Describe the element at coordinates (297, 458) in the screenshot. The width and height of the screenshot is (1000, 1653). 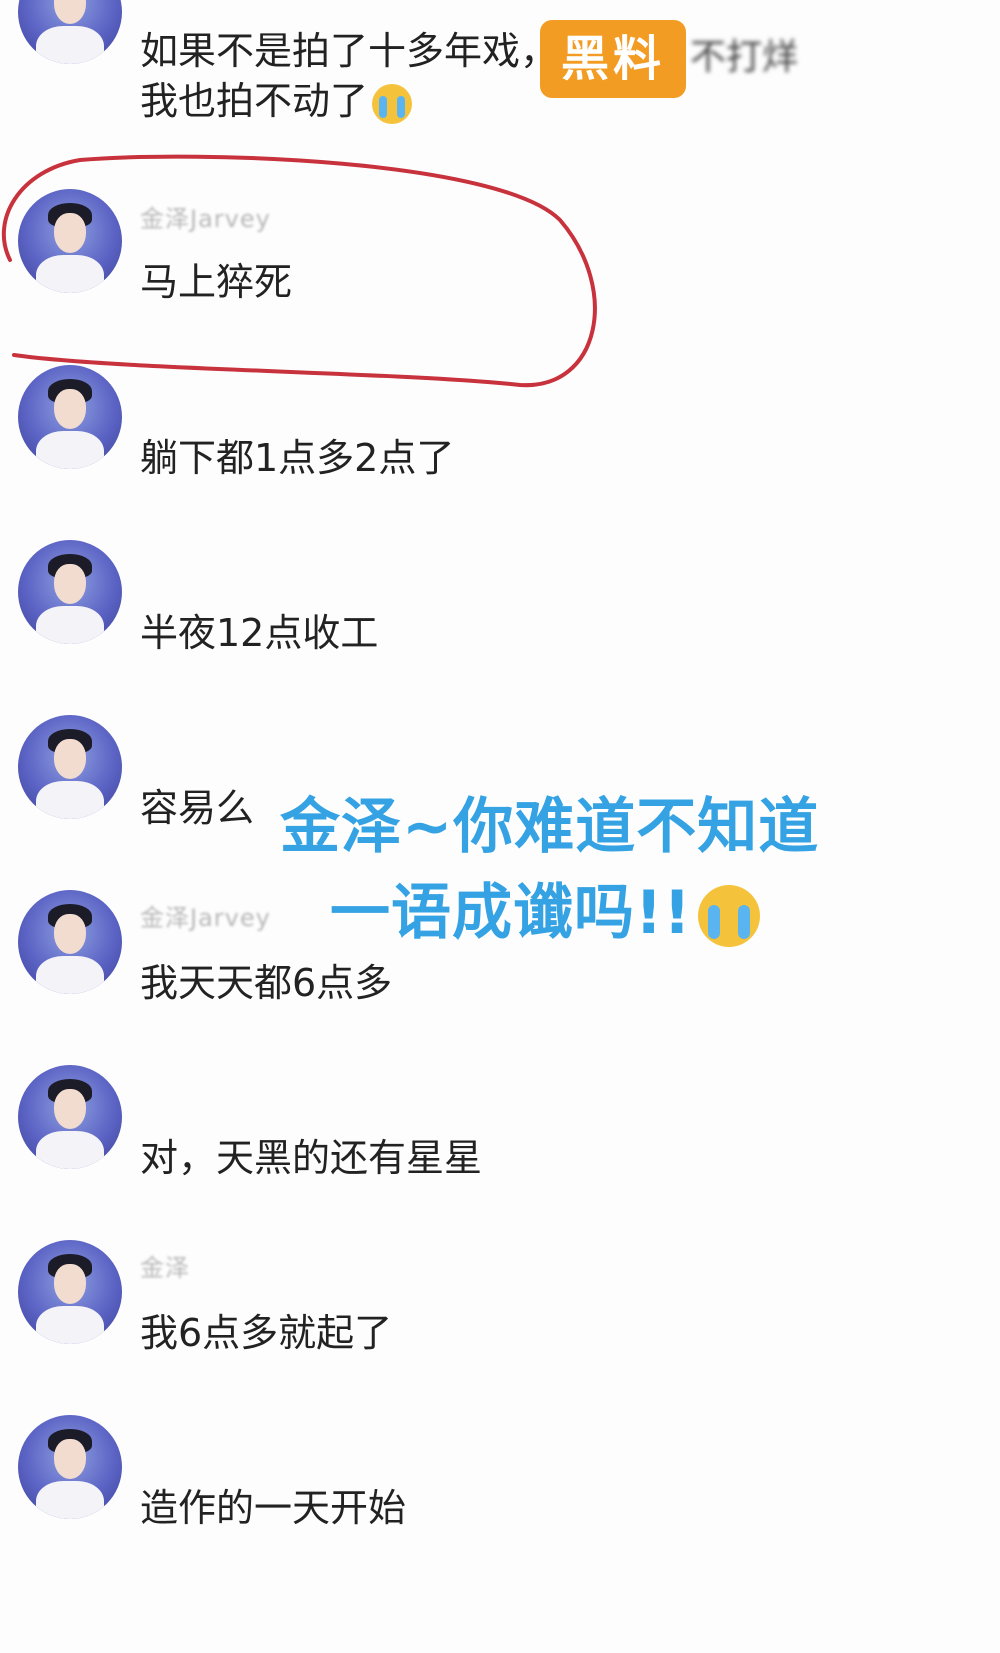
I see `comment-text: 躺下都1点多2点了` at that location.